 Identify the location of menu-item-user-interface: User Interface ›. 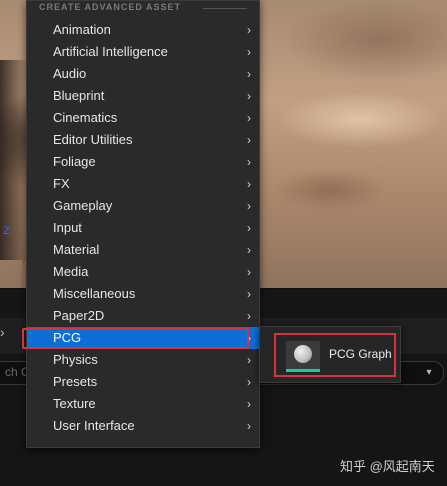
(143, 426).